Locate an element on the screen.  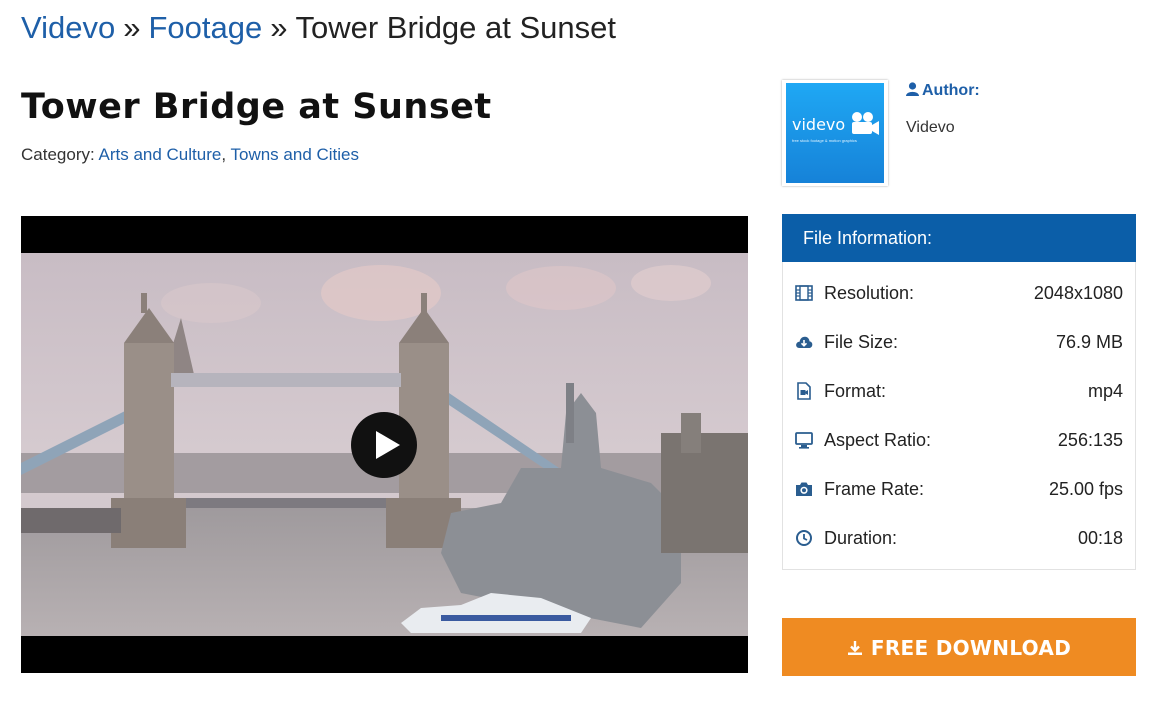
info-label: Frame Rate: is located at coordinates (874, 489).